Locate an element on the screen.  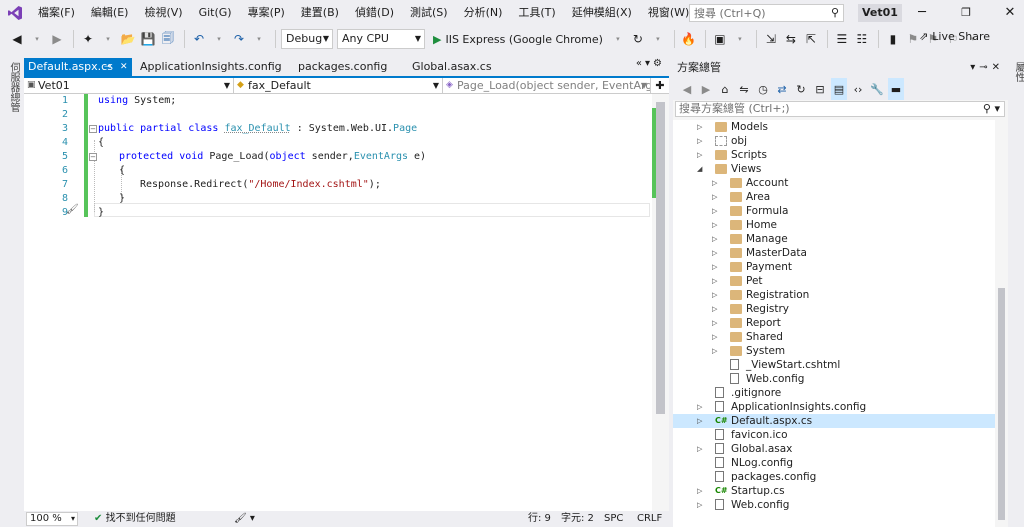
new-project-icon: ✦ is located at coordinates (88, 39).